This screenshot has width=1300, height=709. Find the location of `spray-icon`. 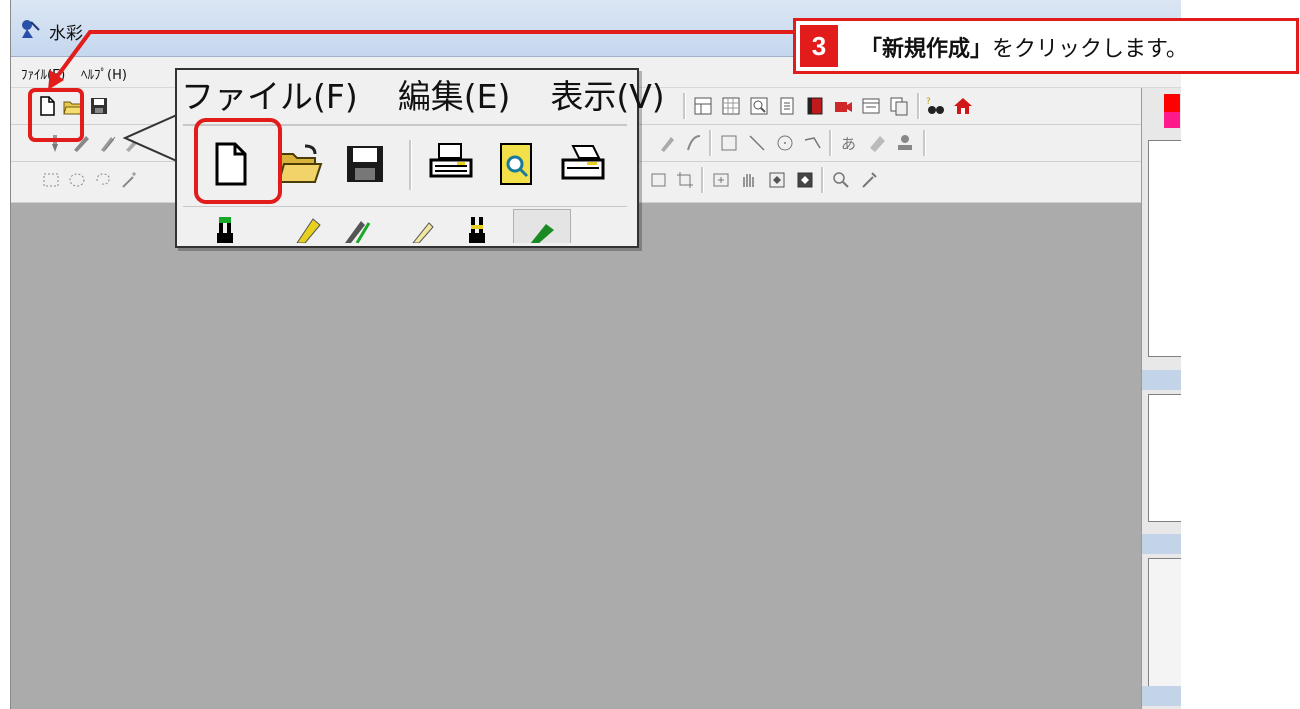

spray-icon is located at coordinates (667, 144).